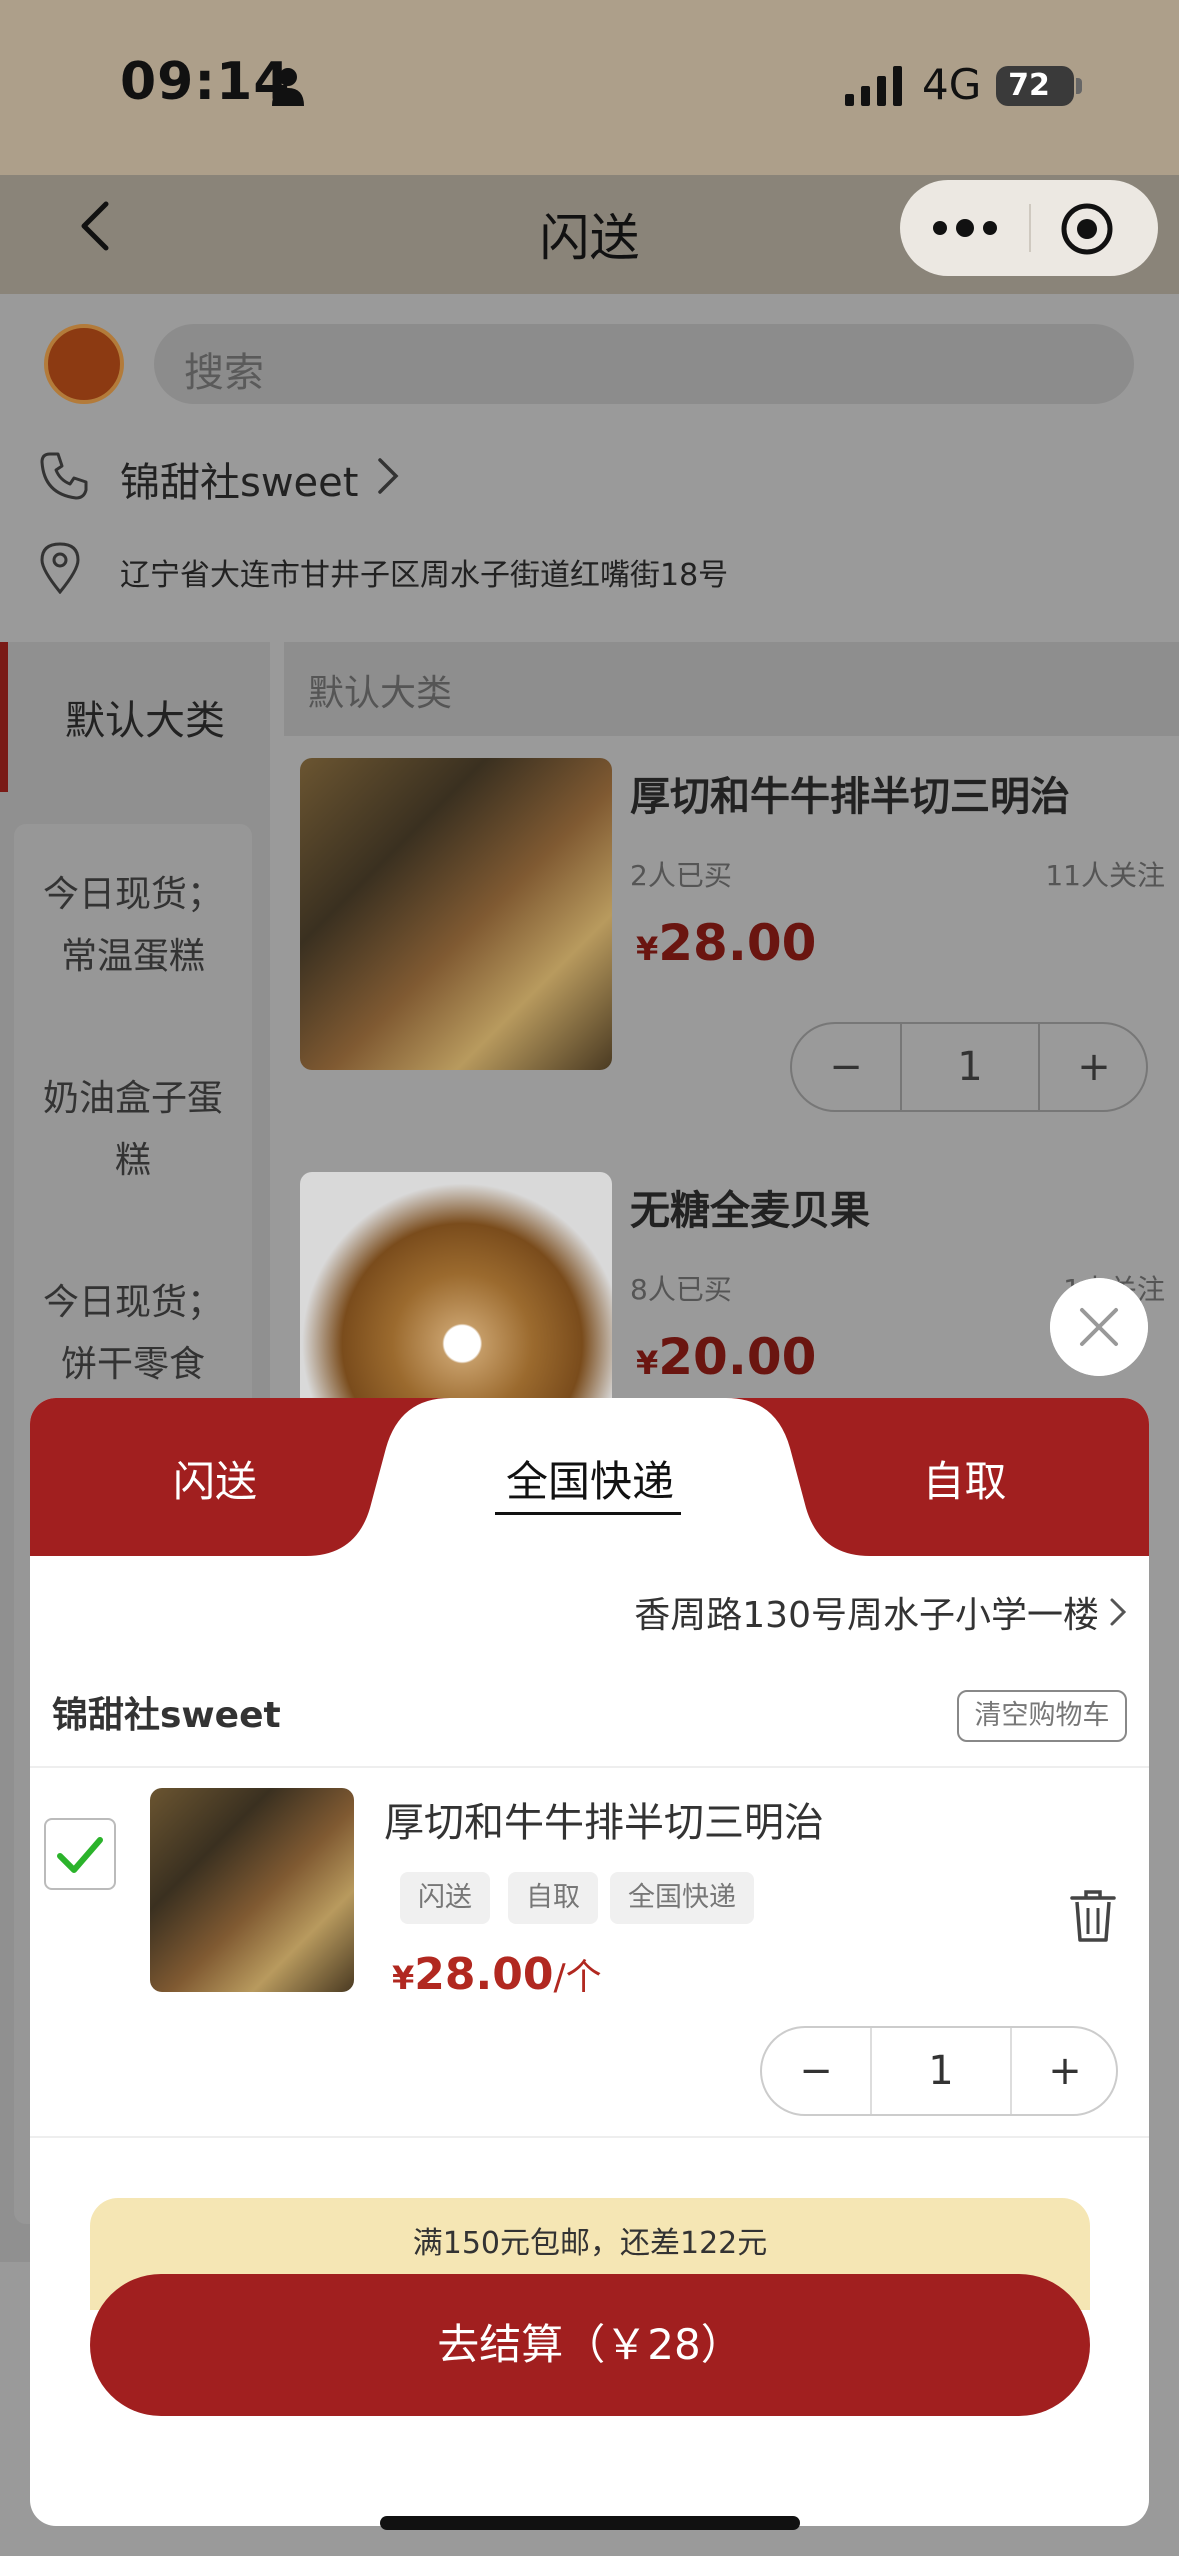 The width and height of the screenshot is (1179, 2556). I want to click on checkmark-icon, so click(80, 1855).